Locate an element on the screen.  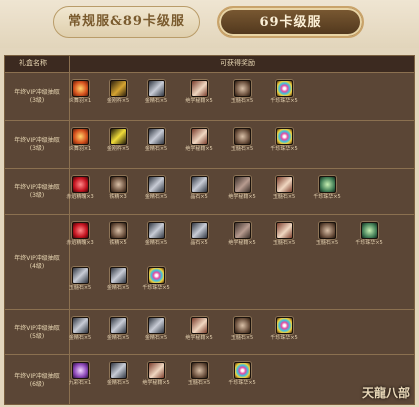
gift-box-level: (4级) is located at coordinates (37, 266).